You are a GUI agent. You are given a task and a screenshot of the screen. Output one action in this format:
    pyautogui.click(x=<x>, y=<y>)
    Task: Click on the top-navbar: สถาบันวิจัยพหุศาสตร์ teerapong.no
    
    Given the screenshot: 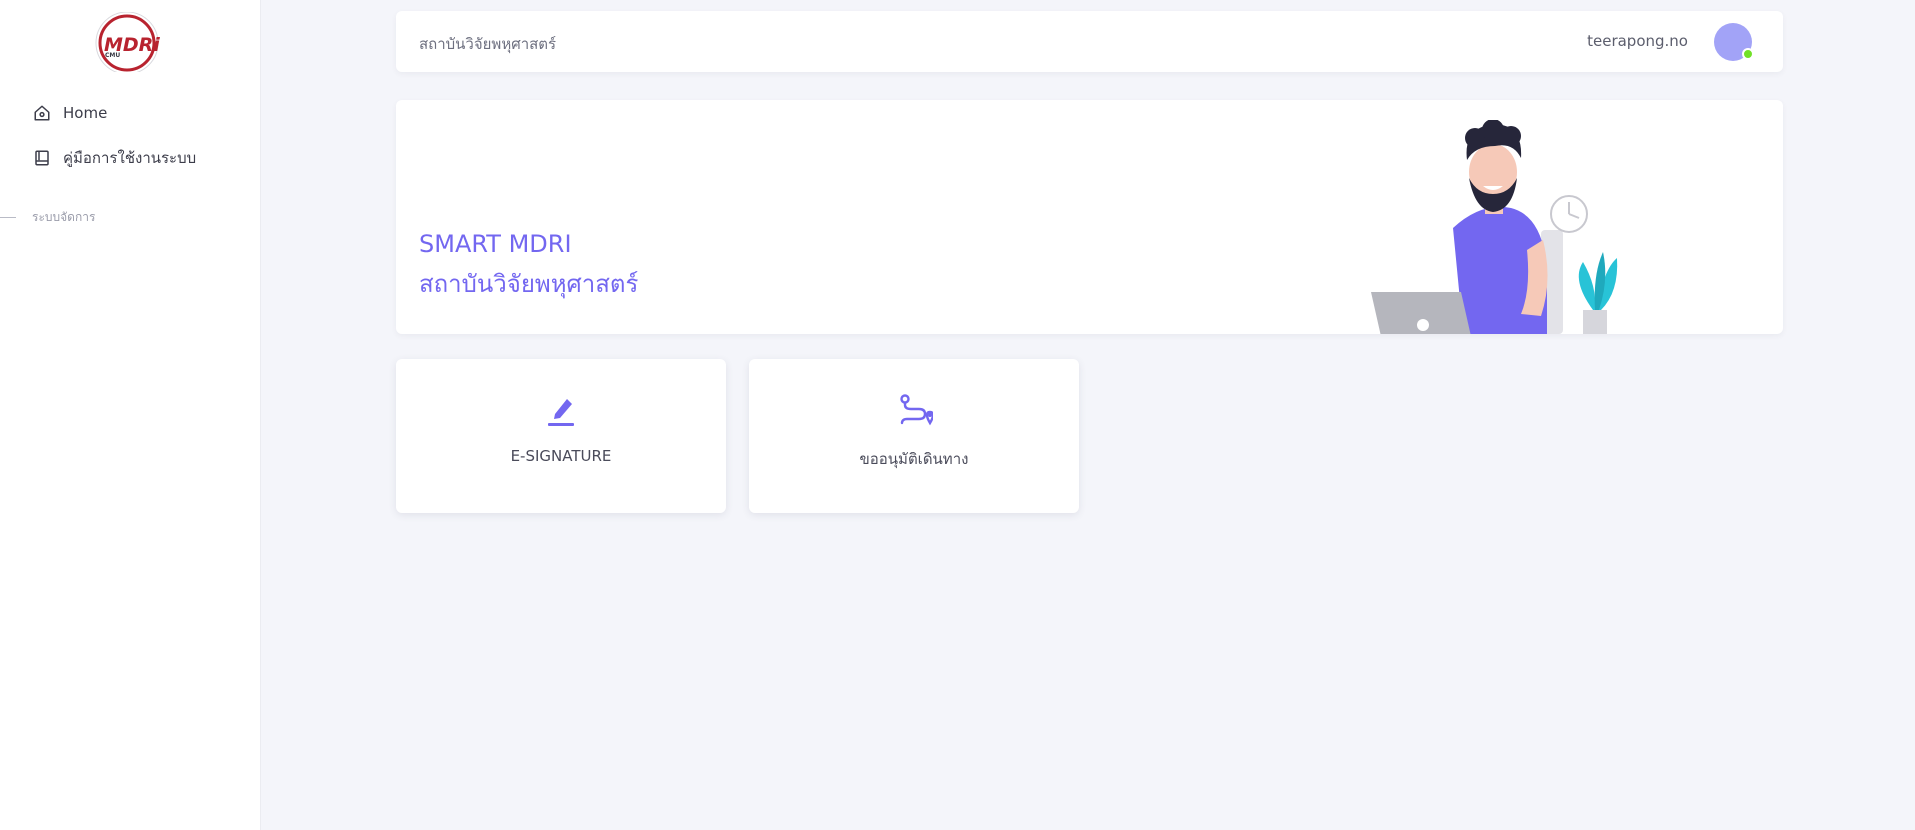 What is the action you would take?
    pyautogui.click(x=1089, y=41)
    